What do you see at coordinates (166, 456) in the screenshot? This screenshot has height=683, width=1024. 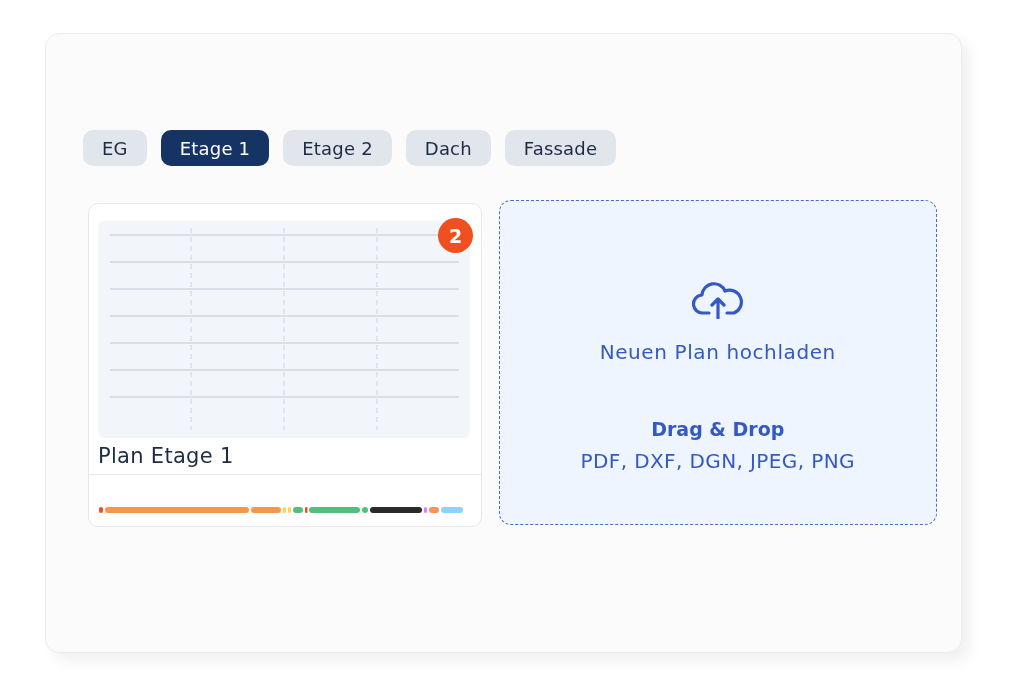 I see `plan-title: Plan Etage 1` at bounding box center [166, 456].